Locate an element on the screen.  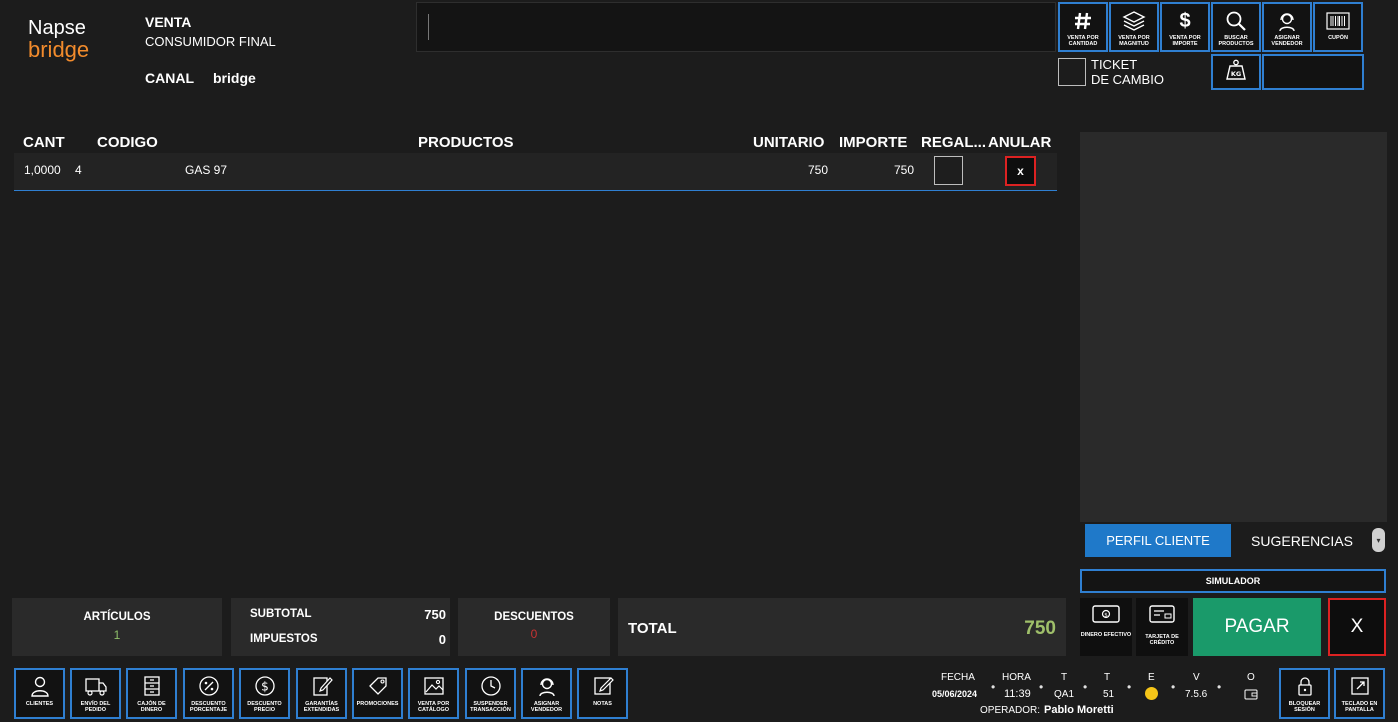
notas-button: NOTAS is located at coordinates (602, 693).